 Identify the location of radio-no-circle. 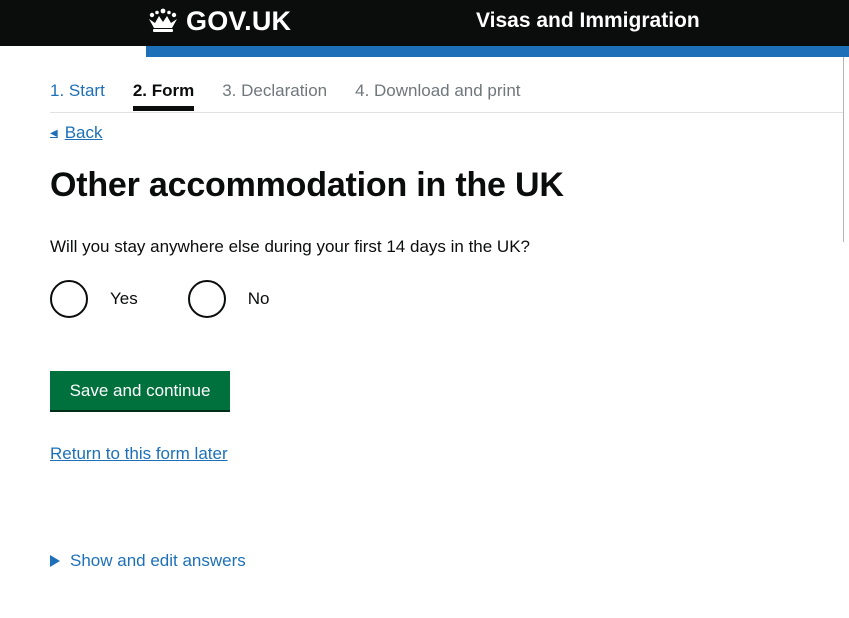
(206, 299).